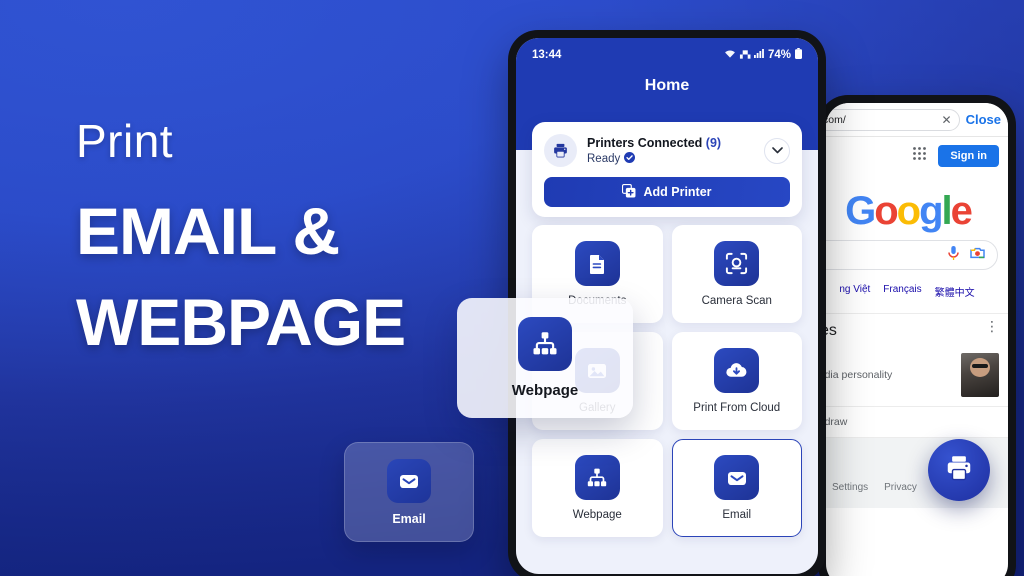  Describe the element at coordinates (854, 291) in the screenshot. I see `language-link: ng Việt` at that location.